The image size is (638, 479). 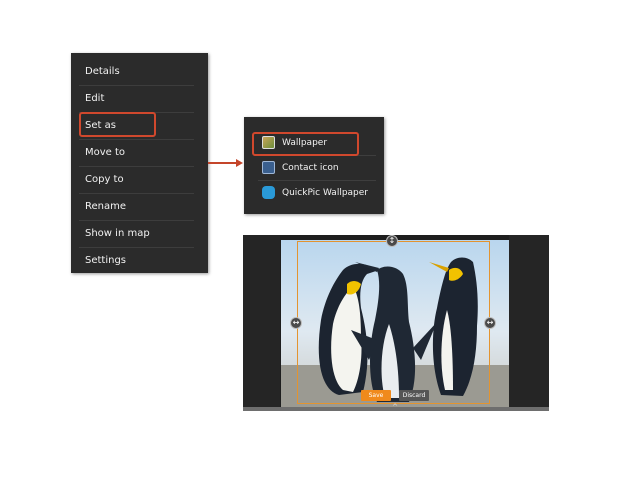 What do you see at coordinates (136, 99) in the screenshot?
I see `menu-item-edit: Edit` at bounding box center [136, 99].